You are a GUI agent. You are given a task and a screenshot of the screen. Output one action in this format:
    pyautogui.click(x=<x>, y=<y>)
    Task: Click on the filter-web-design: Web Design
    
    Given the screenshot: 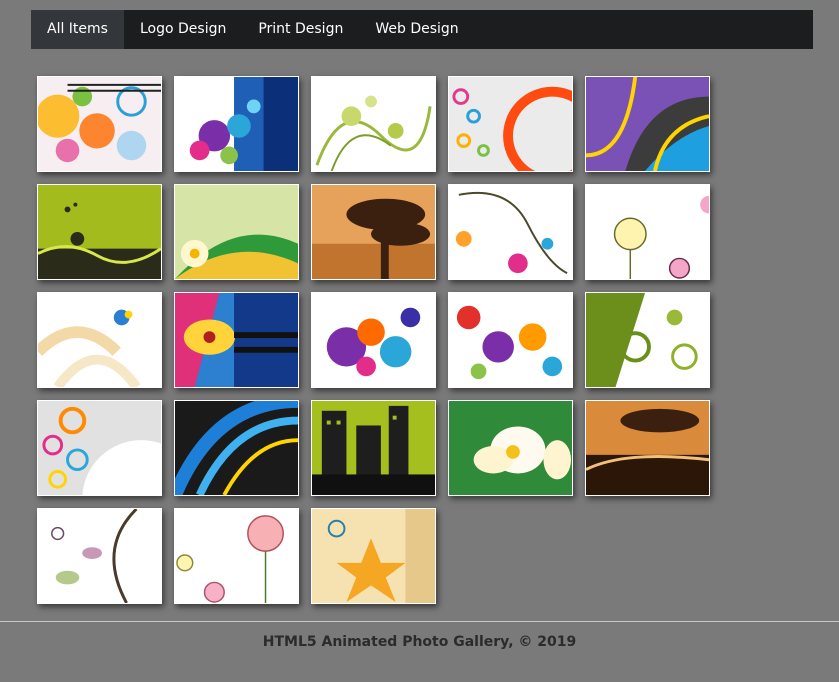 What is the action you would take?
    pyautogui.click(x=416, y=29)
    